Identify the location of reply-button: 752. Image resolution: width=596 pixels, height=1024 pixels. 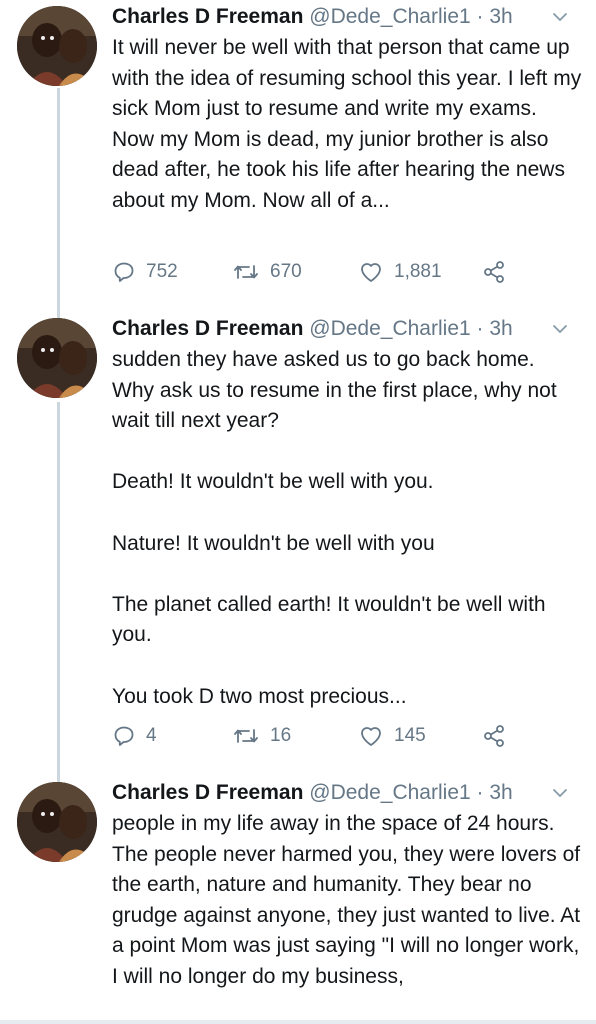
(145, 272).